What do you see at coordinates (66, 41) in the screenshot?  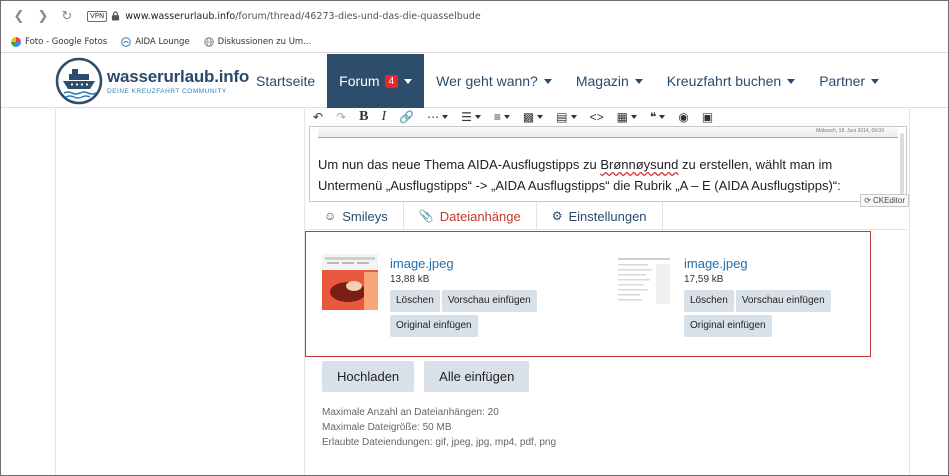 I see `bookmark-label: Foto - Google Fotos` at bounding box center [66, 41].